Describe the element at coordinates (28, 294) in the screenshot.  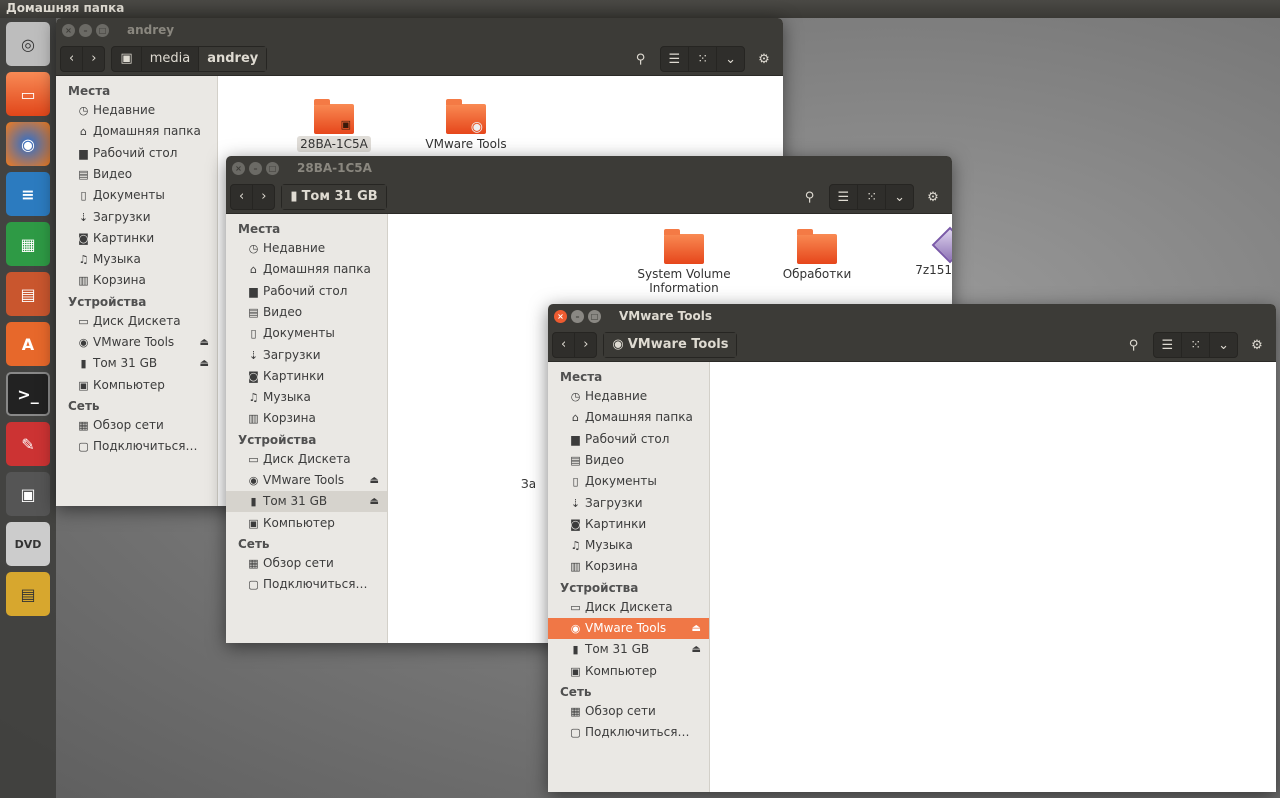
I see `impress-icon: ▤` at that location.